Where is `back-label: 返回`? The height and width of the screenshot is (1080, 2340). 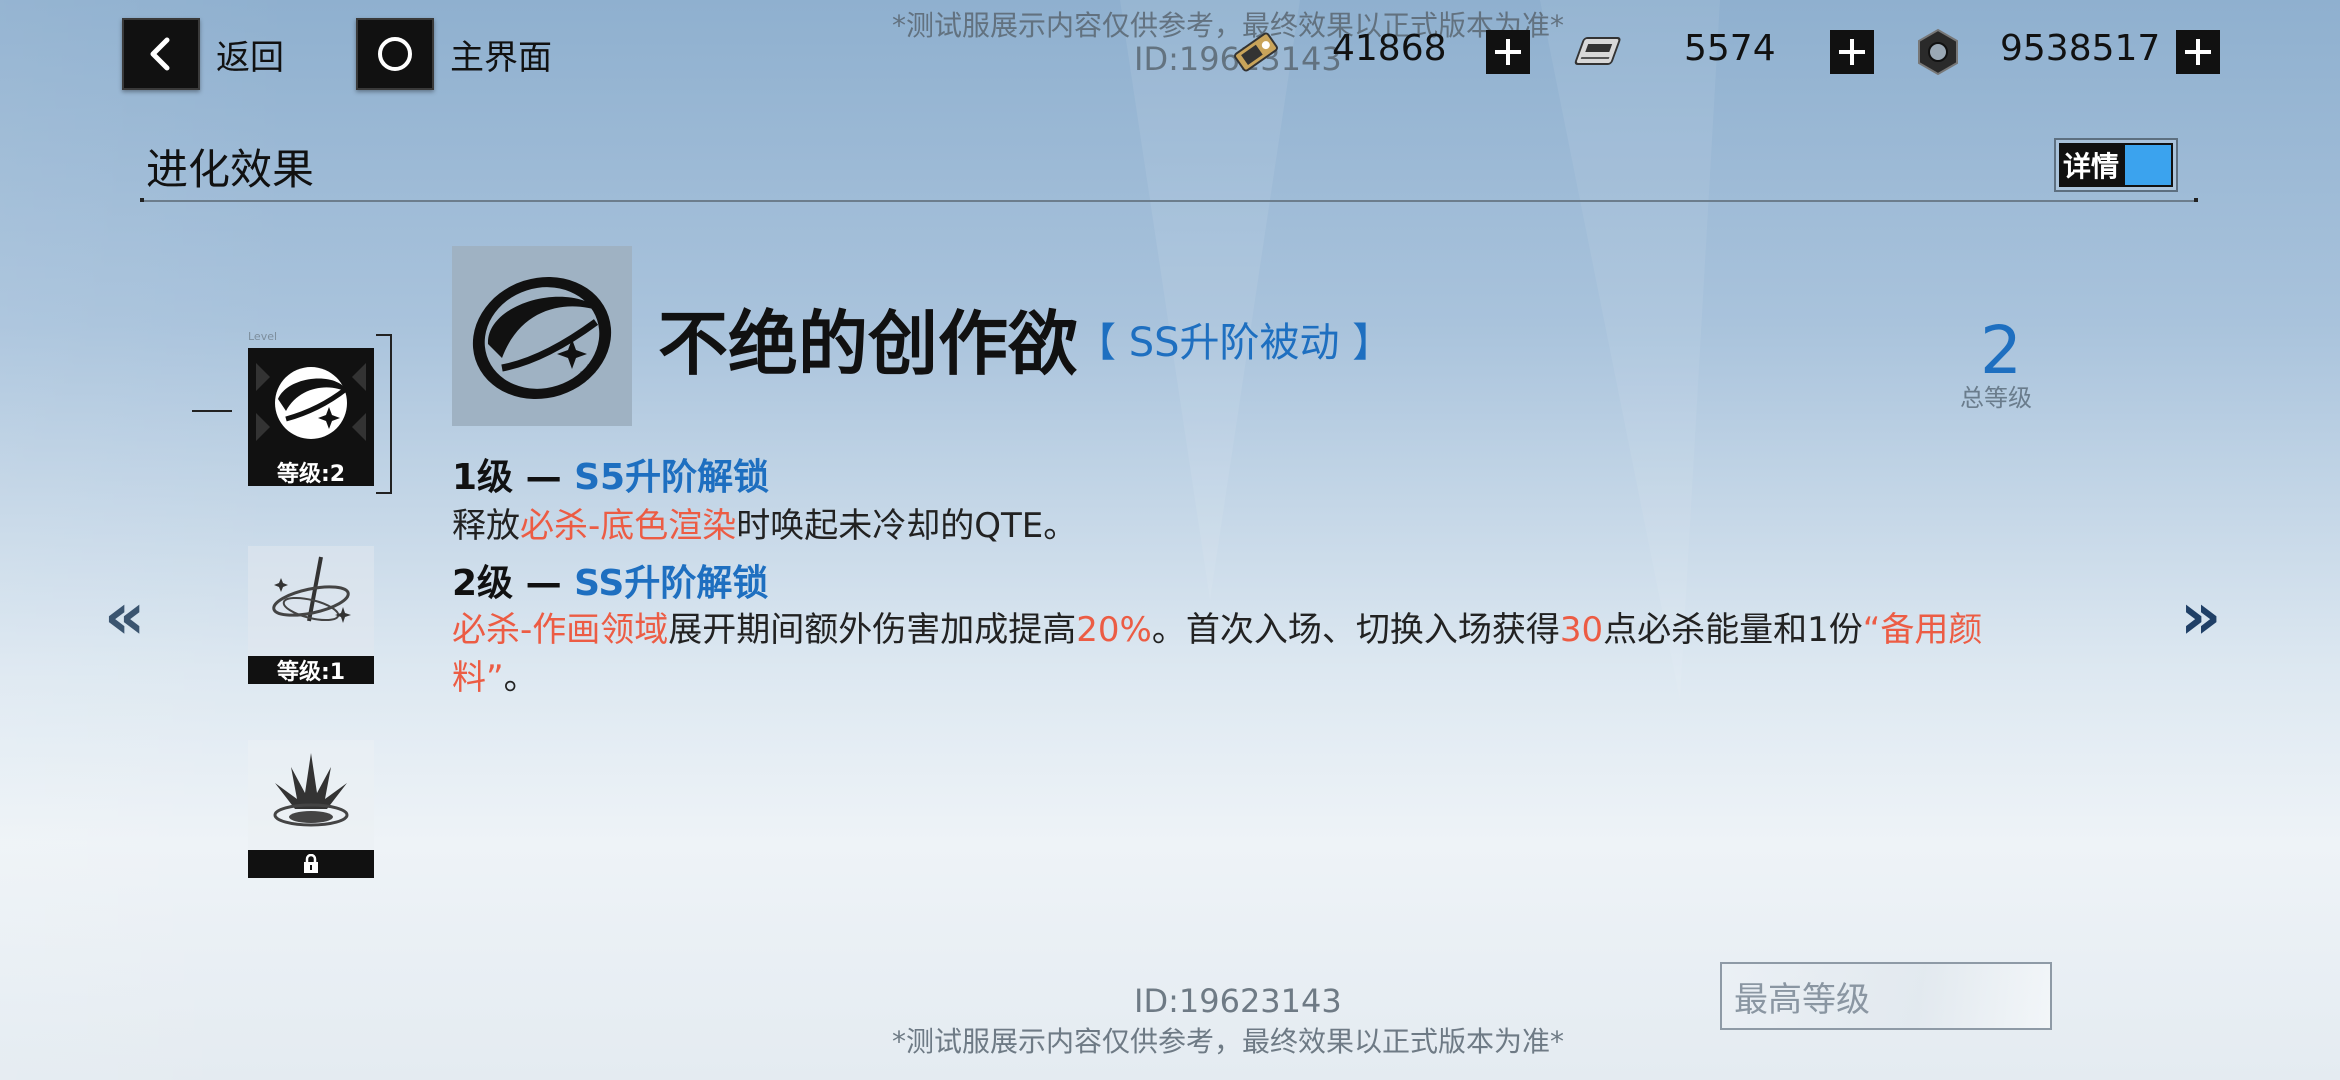 back-label: 返回 is located at coordinates (250, 57).